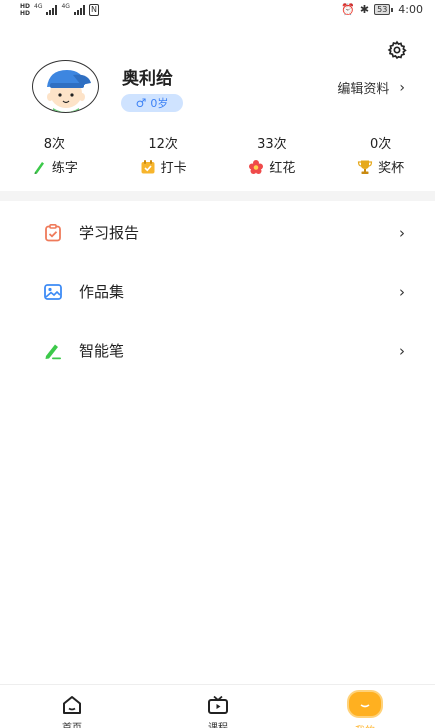  I want to click on stat-count: 8次, so click(54, 144).